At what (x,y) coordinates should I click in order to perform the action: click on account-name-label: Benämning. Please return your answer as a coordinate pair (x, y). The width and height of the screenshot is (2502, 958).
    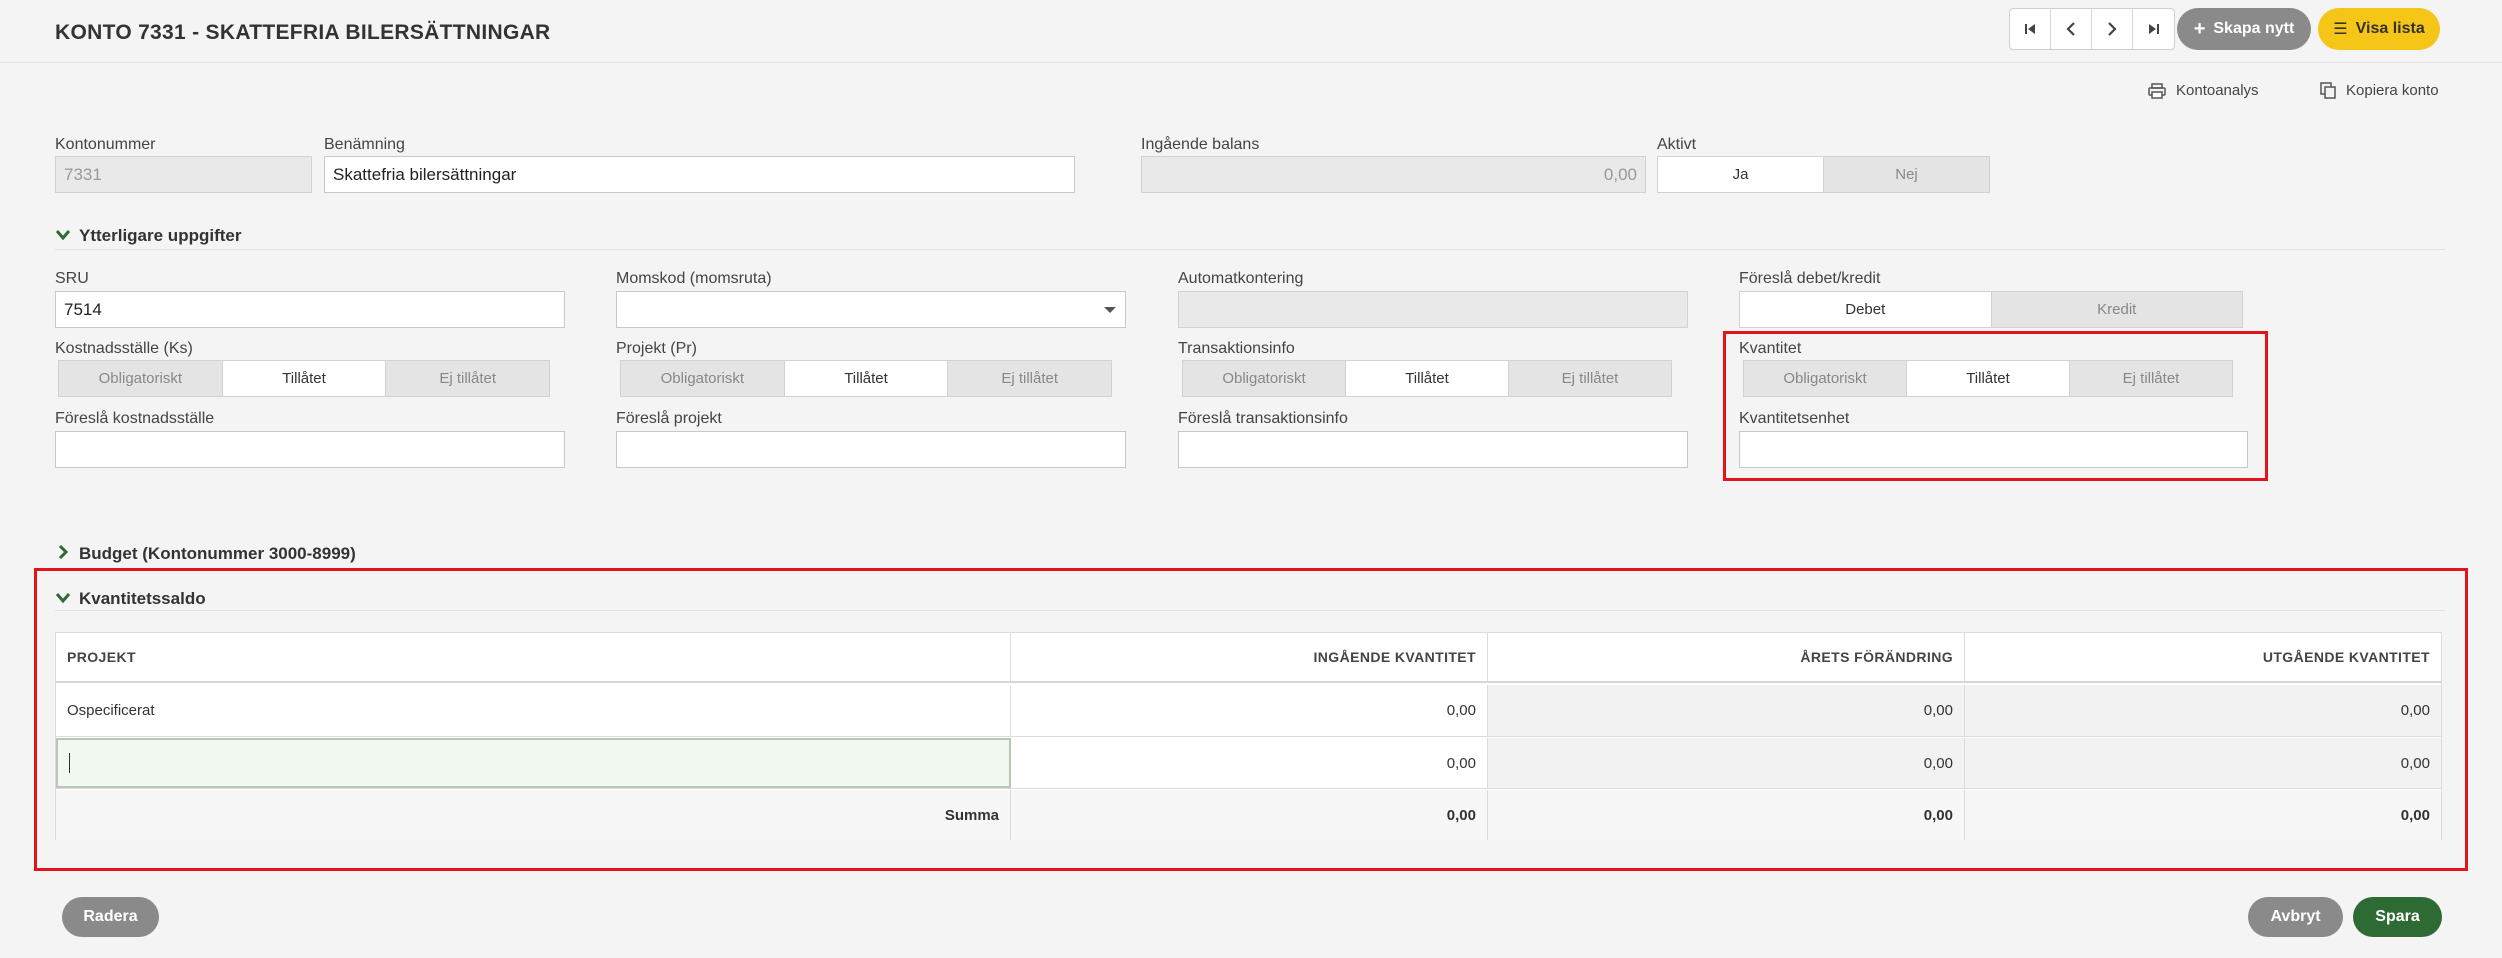
    Looking at the image, I should click on (364, 144).